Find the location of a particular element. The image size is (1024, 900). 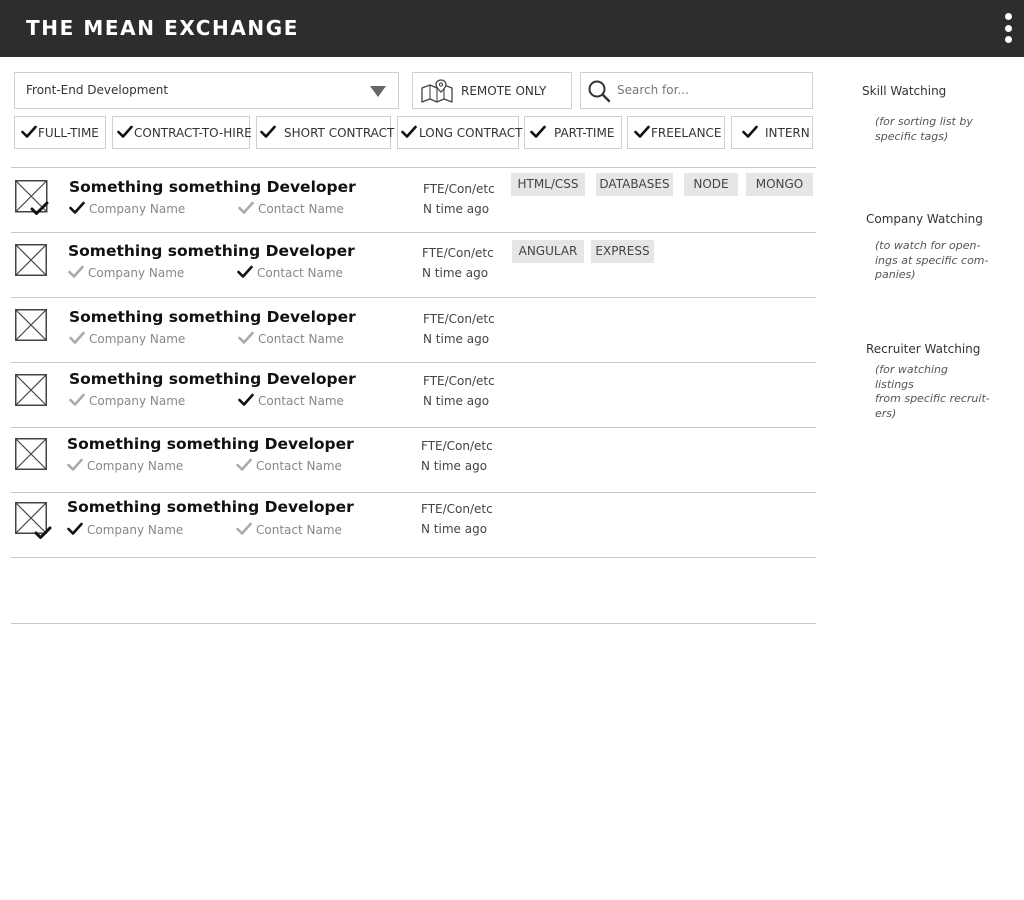

skill-tag: HTML/CSS is located at coordinates (548, 184).